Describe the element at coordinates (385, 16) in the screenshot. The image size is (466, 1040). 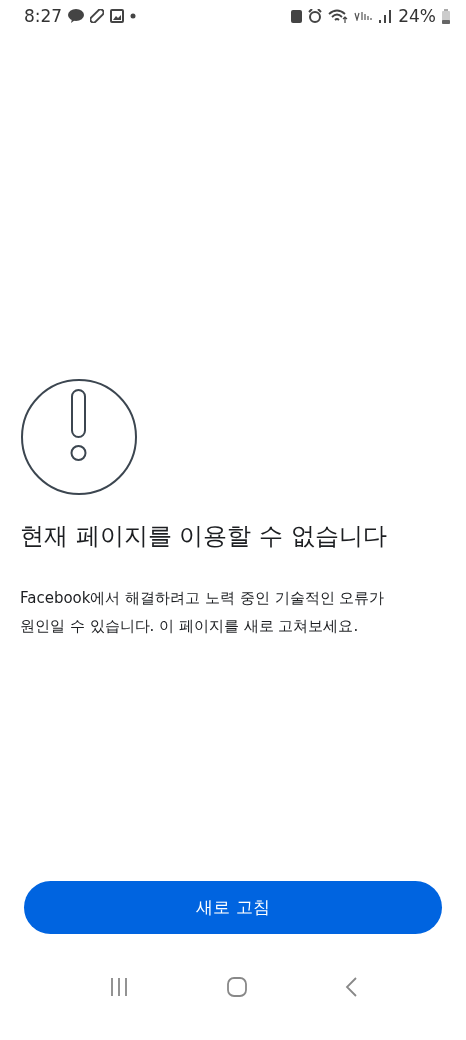
I see `signal-icon` at that location.